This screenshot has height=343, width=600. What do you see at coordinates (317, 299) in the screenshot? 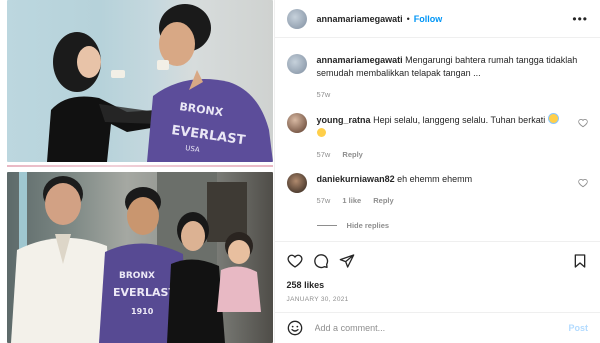
I see `post-date: JANUARY 30, 2021` at bounding box center [317, 299].